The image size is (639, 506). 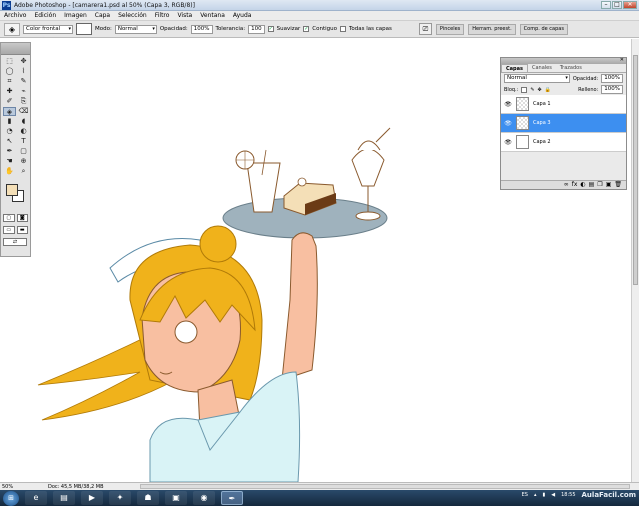 I want to click on imageready-icon: ⇄, so click(x=15, y=242).